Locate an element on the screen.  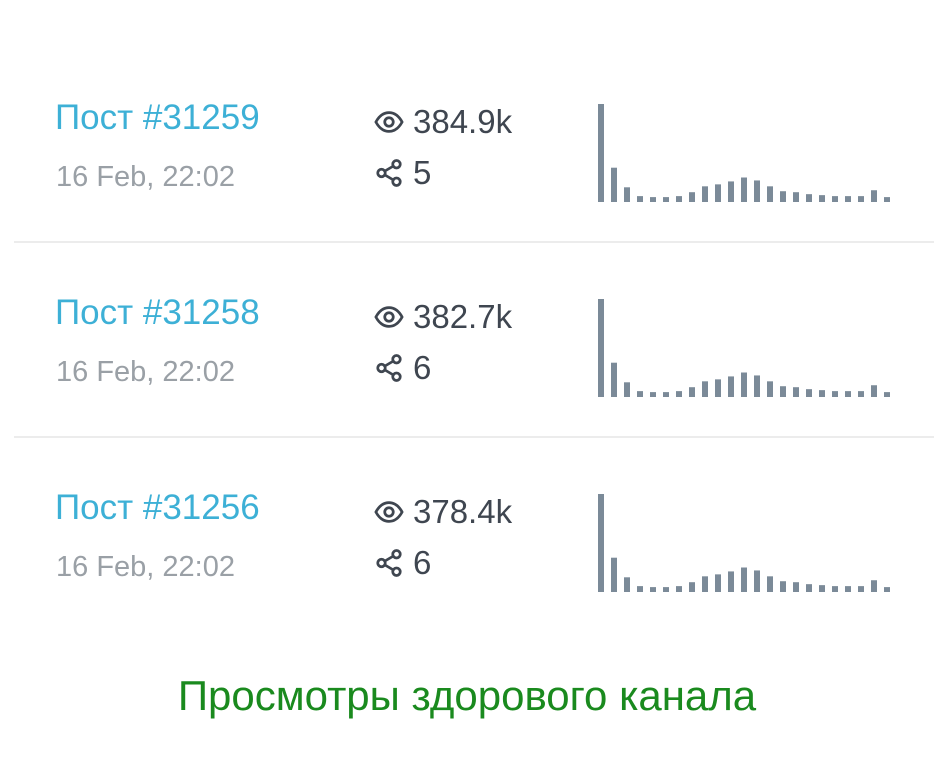
post-title-link: Пост #31259 is located at coordinates (157, 118).